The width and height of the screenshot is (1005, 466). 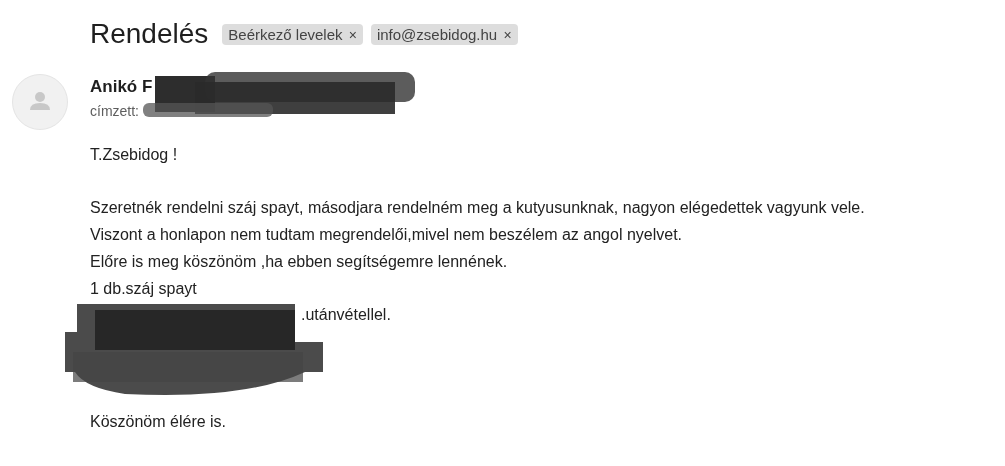 I want to click on label-chip: Beérkező levelek ×, so click(x=292, y=34).